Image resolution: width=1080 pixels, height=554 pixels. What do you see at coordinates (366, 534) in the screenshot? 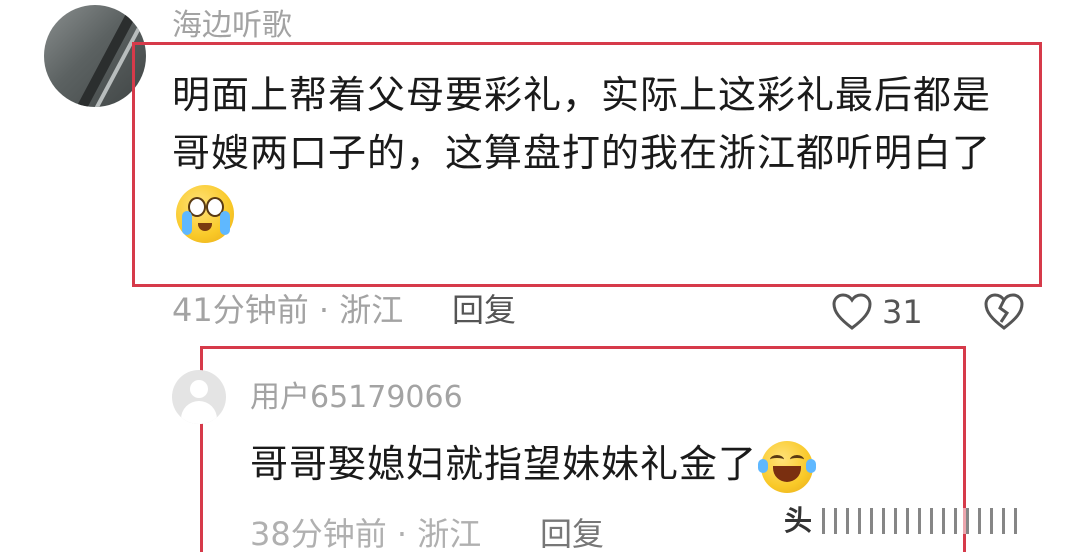
I see `reply-time-location: 38分钟前 · 浙江` at bounding box center [366, 534].